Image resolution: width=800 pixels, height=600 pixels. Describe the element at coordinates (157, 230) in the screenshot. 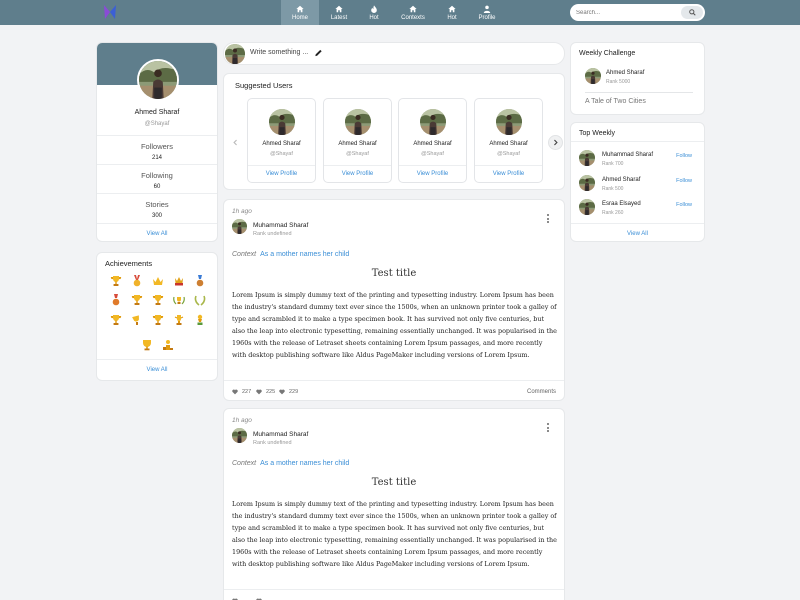

I see `profile-view-all-link: View All` at that location.